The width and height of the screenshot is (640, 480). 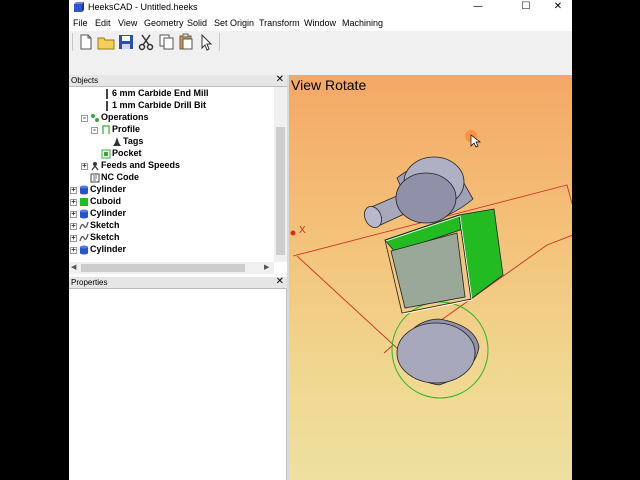 What do you see at coordinates (293, 233) in the screenshot?
I see `origin-marker` at bounding box center [293, 233].